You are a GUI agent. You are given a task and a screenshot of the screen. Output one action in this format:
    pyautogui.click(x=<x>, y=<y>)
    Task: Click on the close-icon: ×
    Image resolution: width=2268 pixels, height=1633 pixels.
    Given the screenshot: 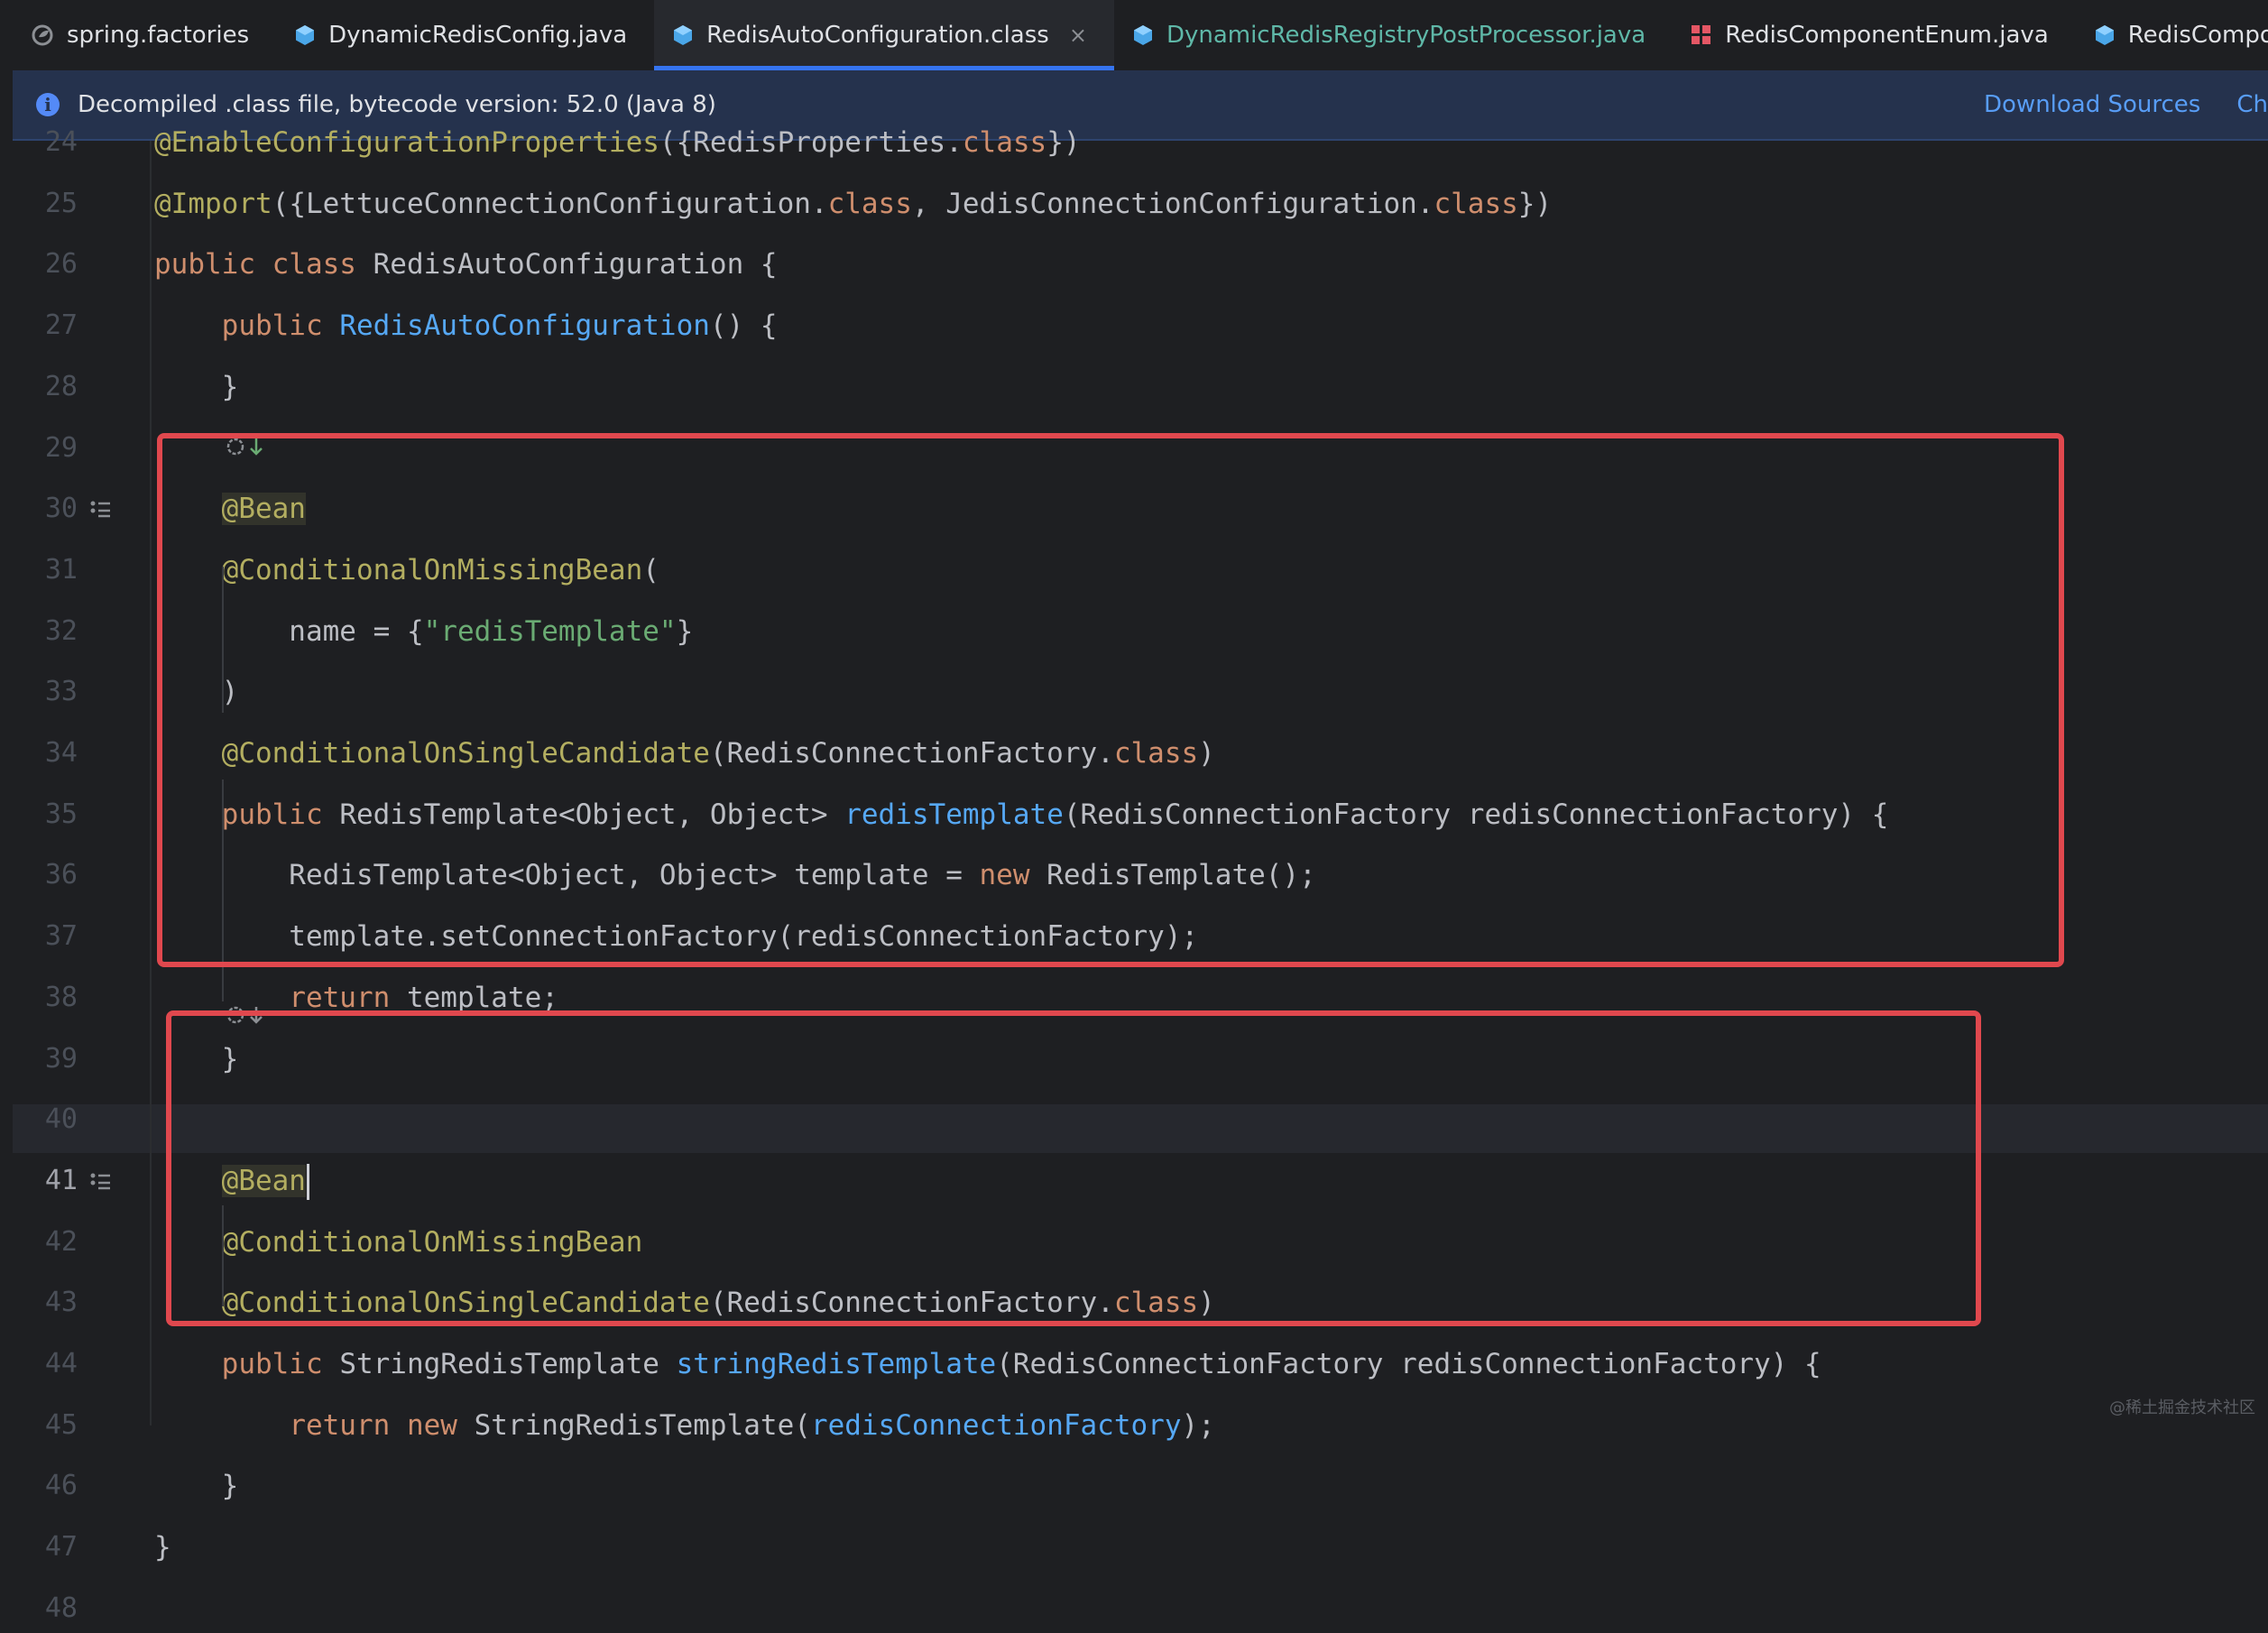 What is the action you would take?
    pyautogui.click(x=1078, y=35)
    